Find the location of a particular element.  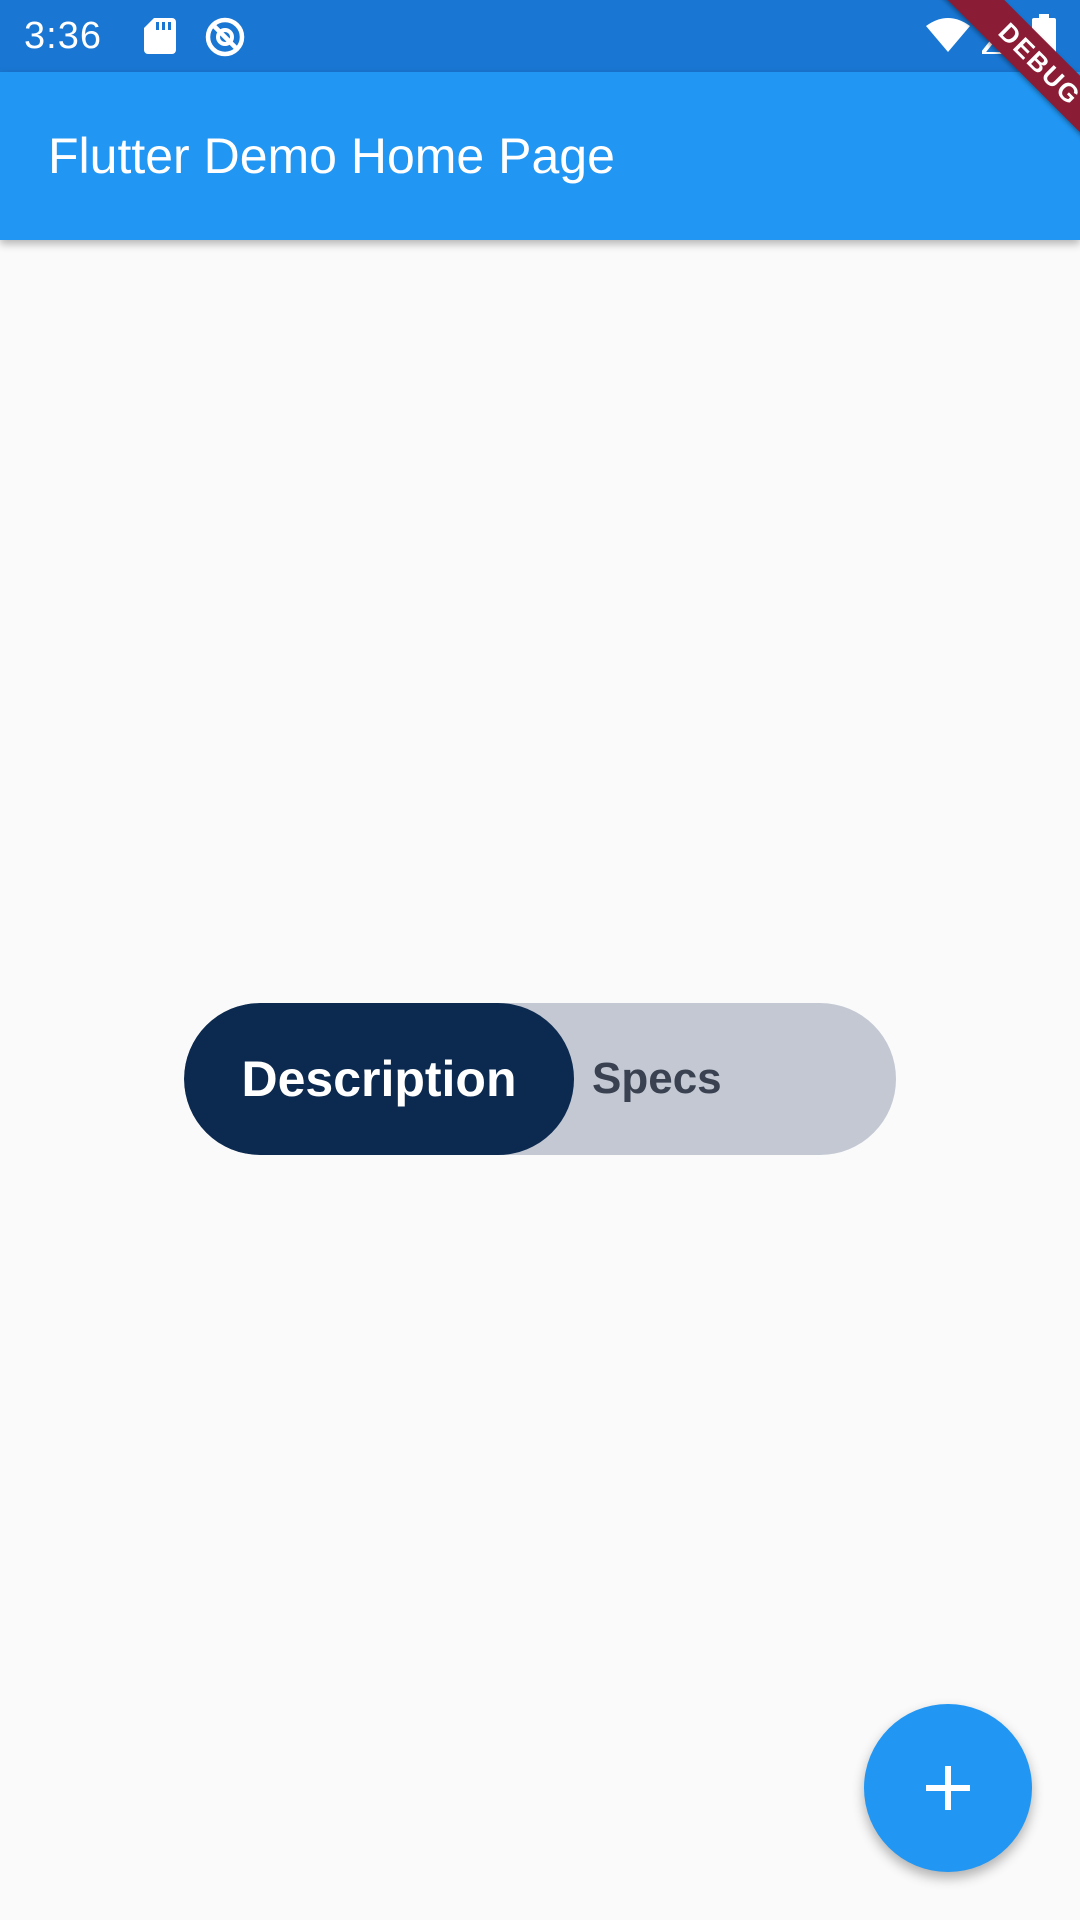

description-segment-label: Description is located at coordinates (379, 1079).